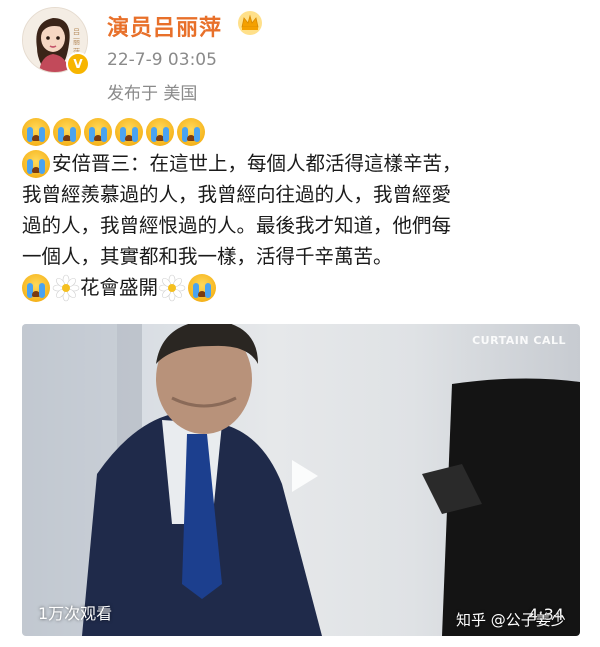 The height and width of the screenshot is (647, 600). I want to click on post-text-line-4: 一個人，其實都和我一樣，活得千辛萬苦。, so click(207, 256).